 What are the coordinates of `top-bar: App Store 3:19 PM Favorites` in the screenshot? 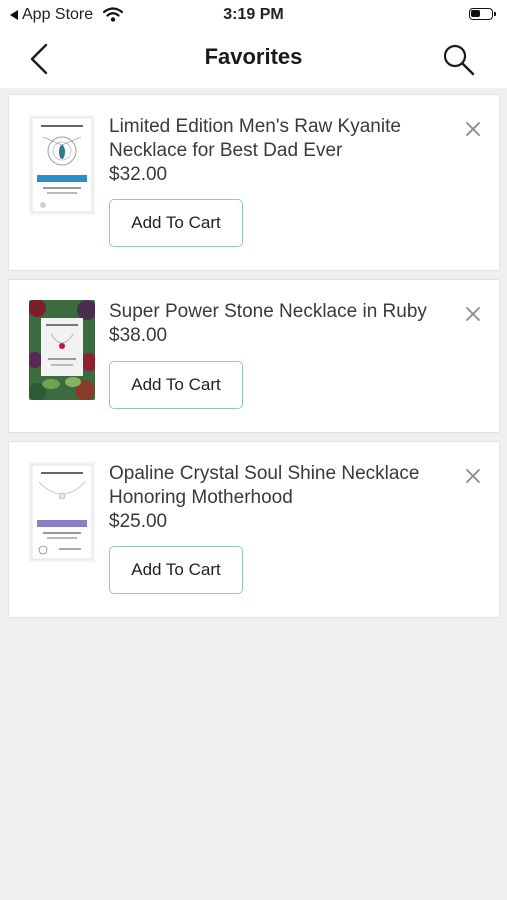 It's located at (253, 44).